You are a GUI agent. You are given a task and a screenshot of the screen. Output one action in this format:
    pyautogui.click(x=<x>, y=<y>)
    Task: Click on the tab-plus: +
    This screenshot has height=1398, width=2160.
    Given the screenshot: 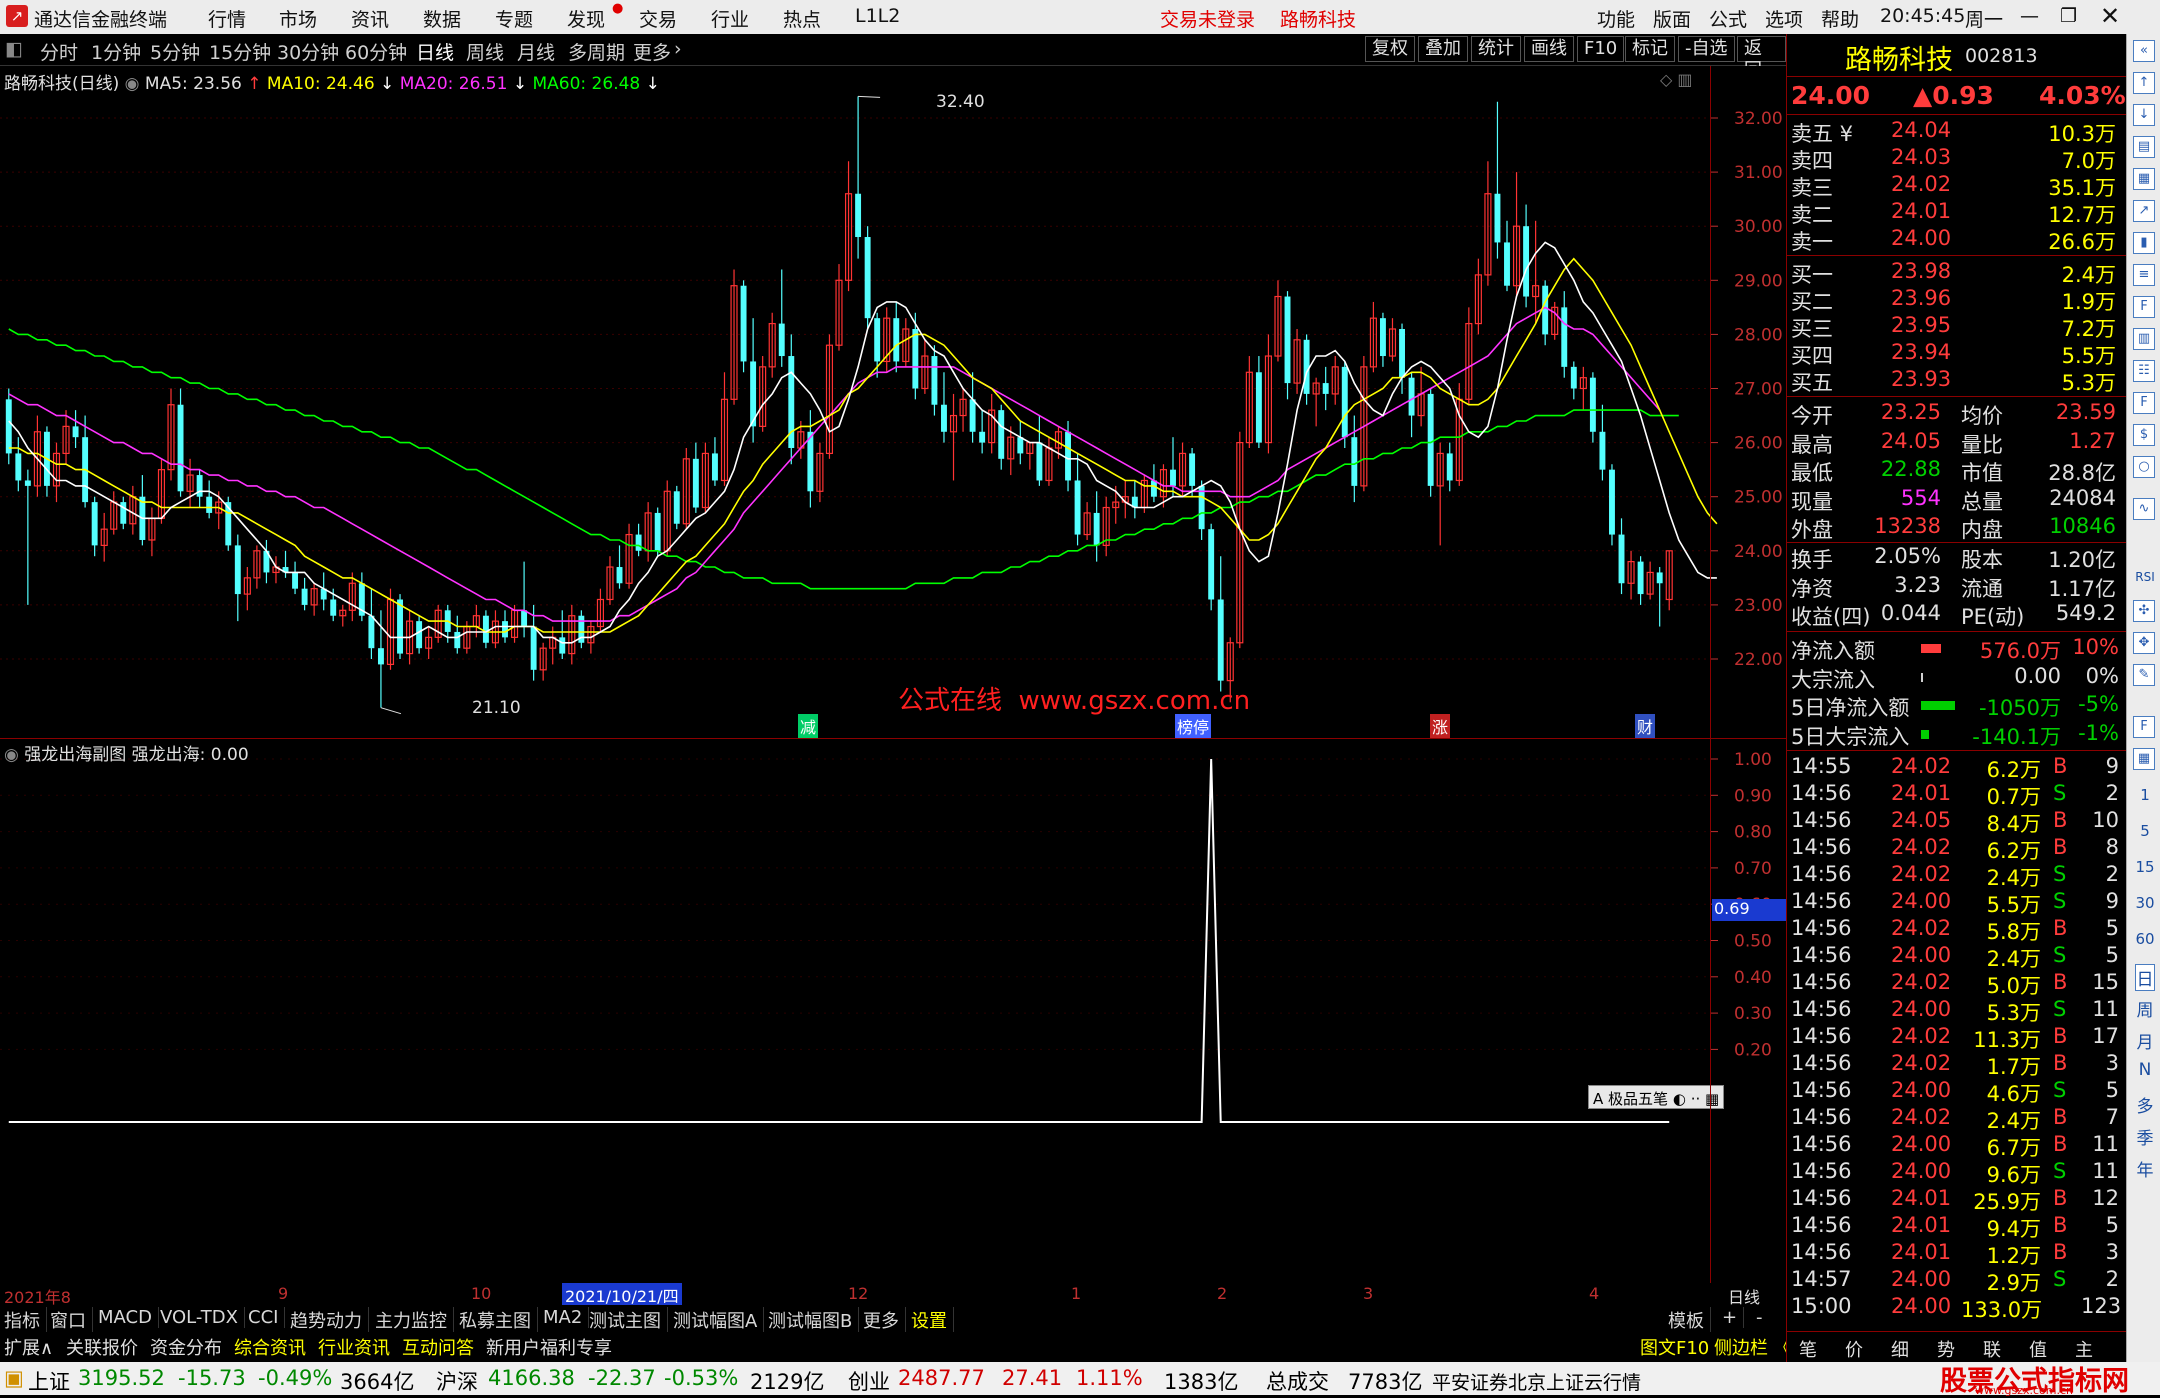 What is the action you would take?
    pyautogui.click(x=1733, y=1317)
    